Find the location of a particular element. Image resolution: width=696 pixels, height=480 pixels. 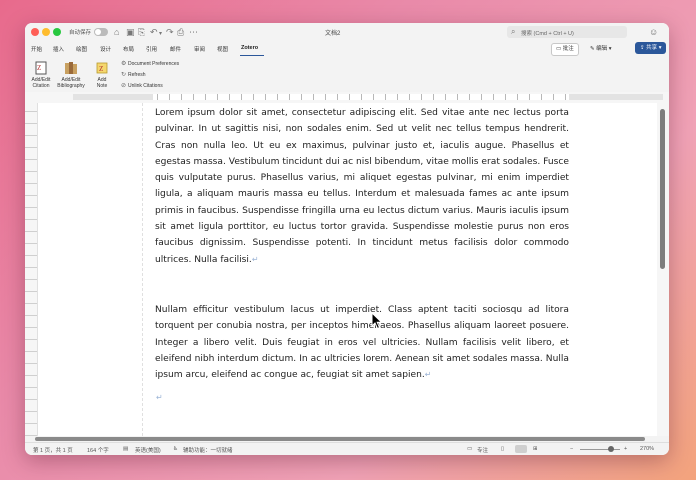

share-icon: ⇪ is located at coordinates (642, 48).